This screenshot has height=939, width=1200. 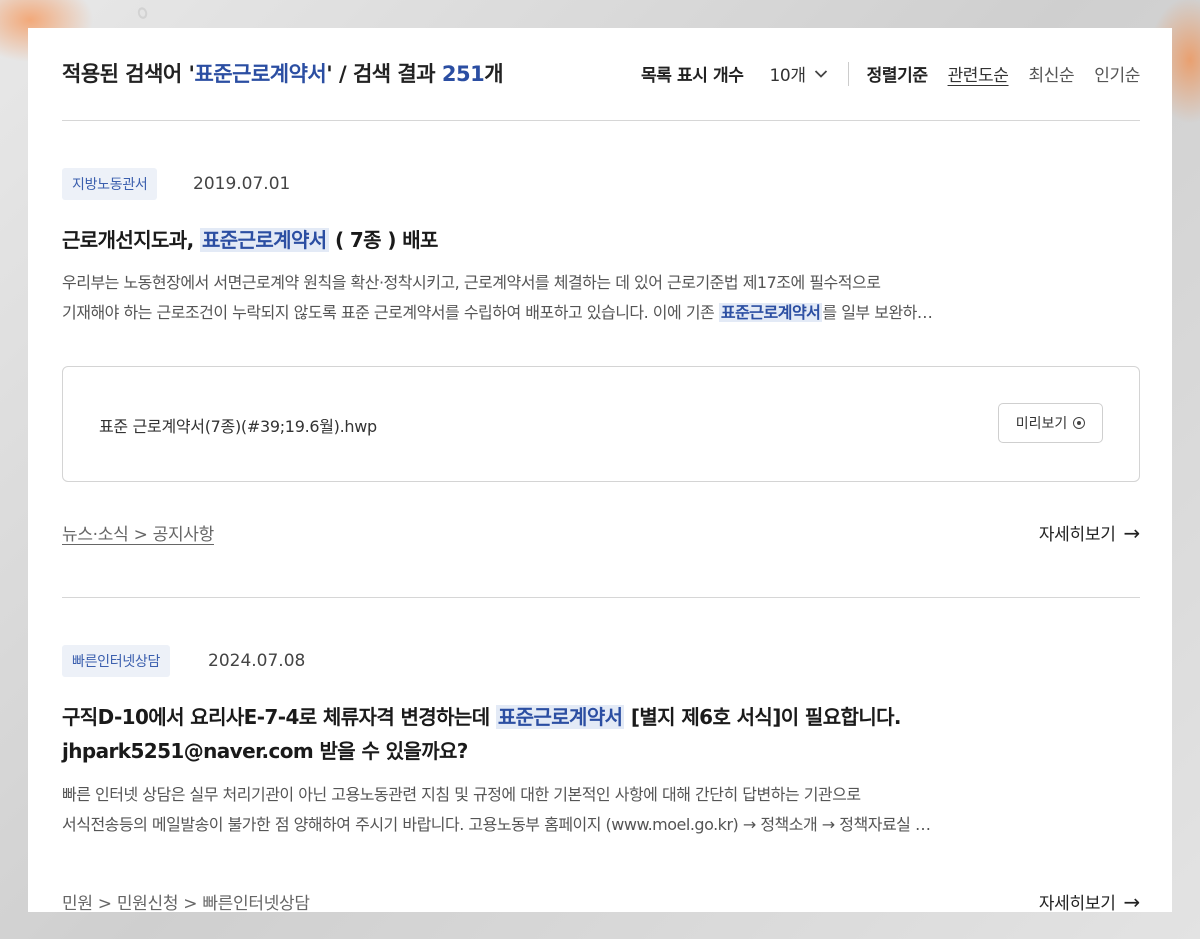 What do you see at coordinates (978, 73) in the screenshot?
I see `sort-relevance: 관련도순` at bounding box center [978, 73].